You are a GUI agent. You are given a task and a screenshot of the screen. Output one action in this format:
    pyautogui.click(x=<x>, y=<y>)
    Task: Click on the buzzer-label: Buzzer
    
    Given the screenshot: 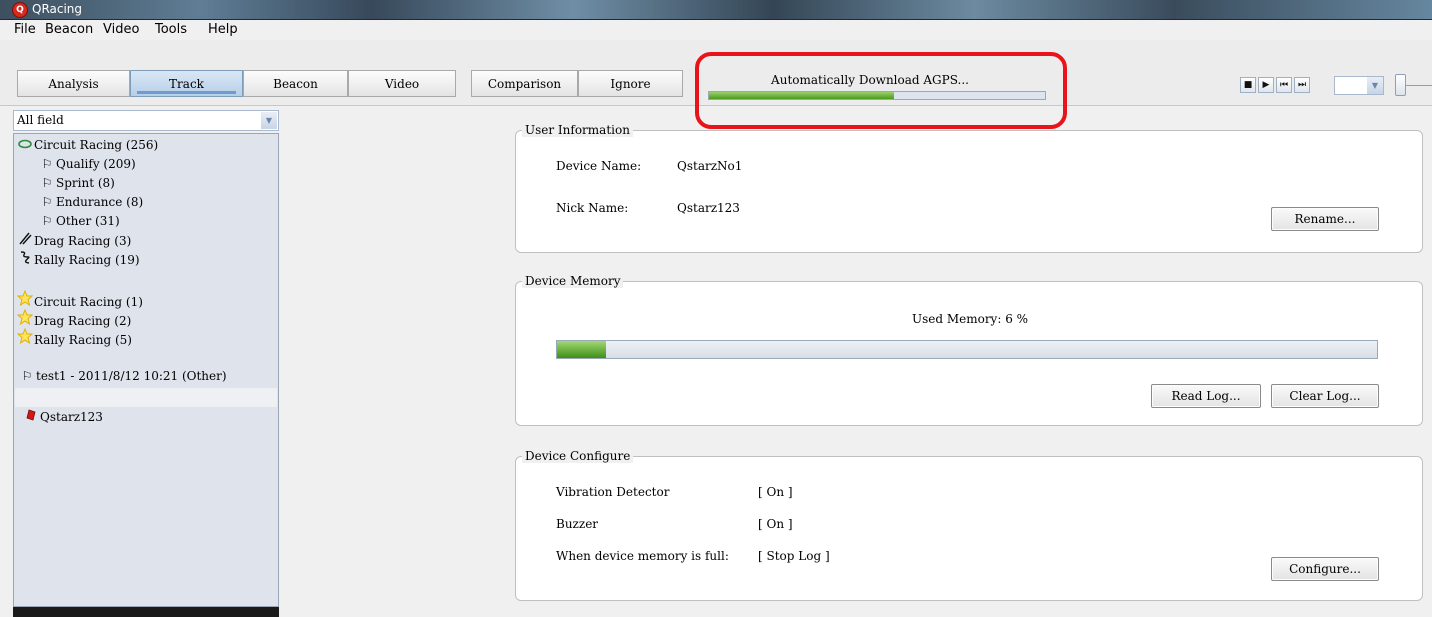 What is the action you would take?
    pyautogui.click(x=577, y=524)
    